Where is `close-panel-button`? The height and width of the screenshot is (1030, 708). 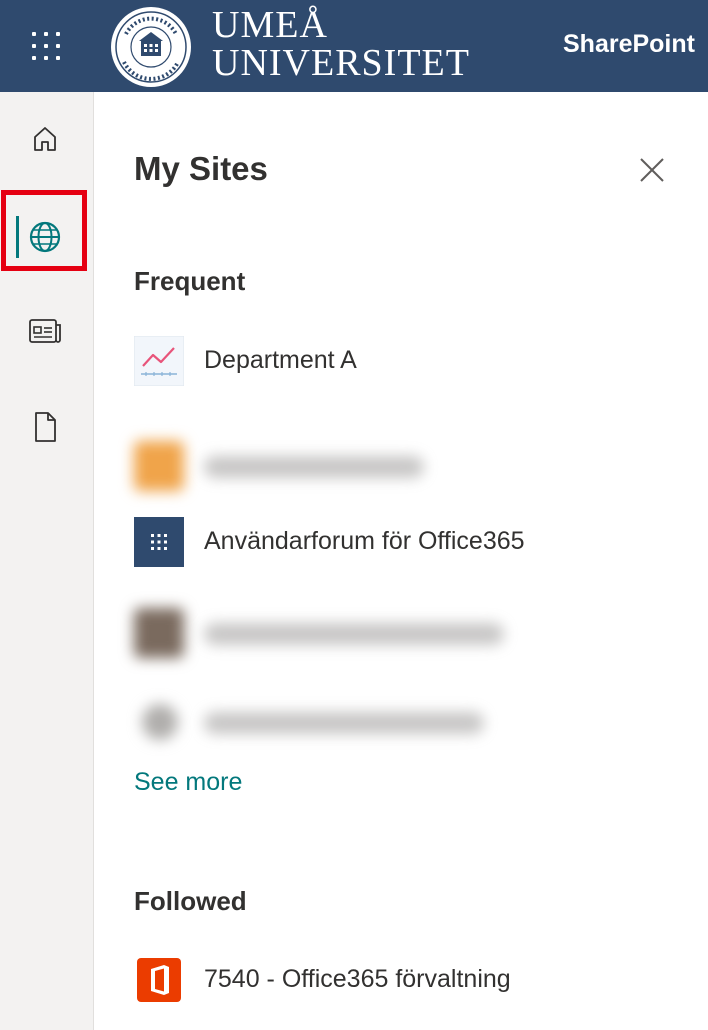
close-panel-button is located at coordinates (652, 170).